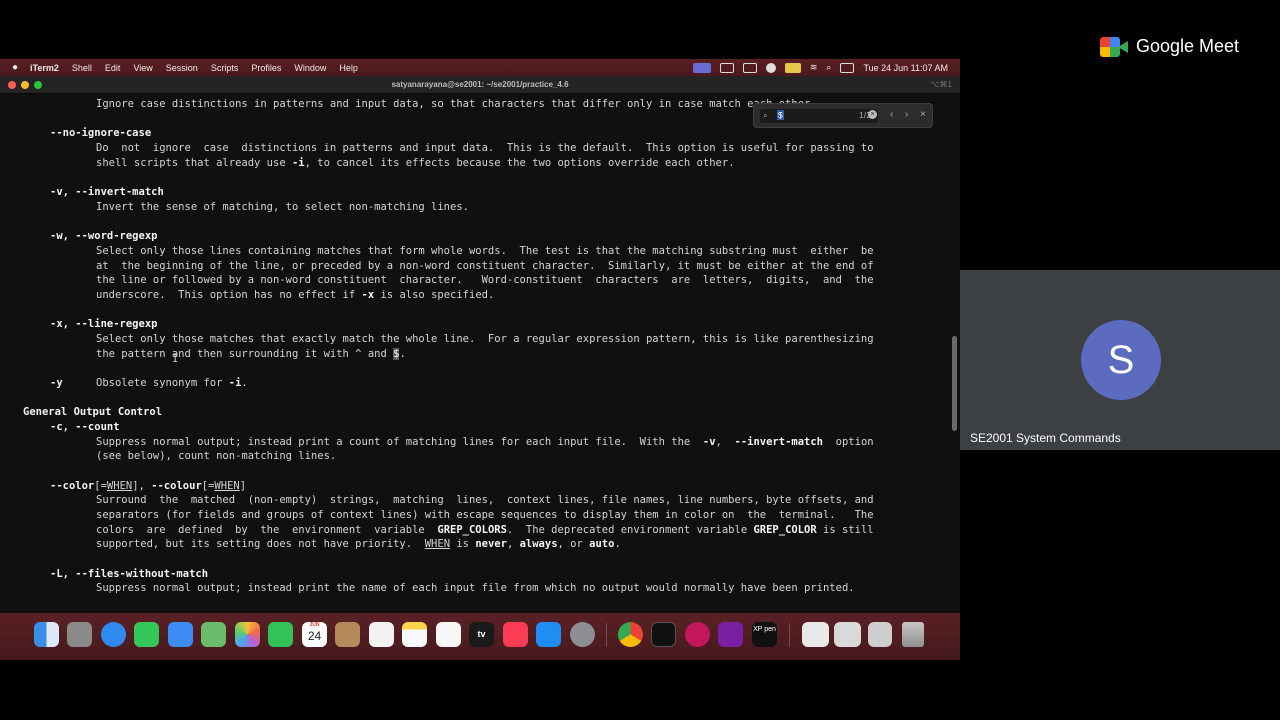  Describe the element at coordinates (891, 114) in the screenshot. I see `previous-match-icon: ‹` at that location.